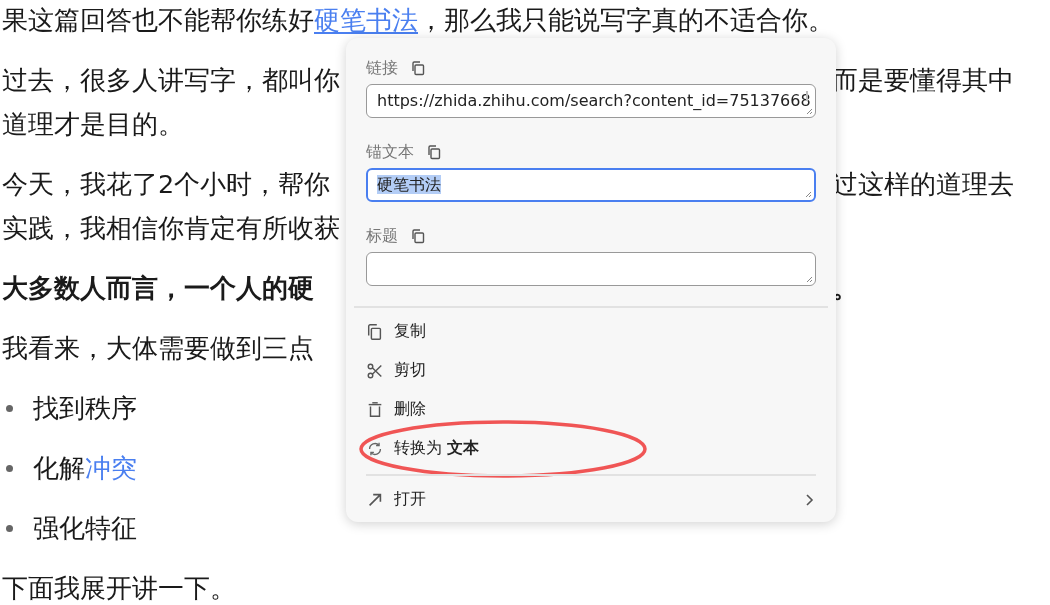 The height and width of the screenshot is (605, 1050). I want to click on paragraph-text: 大多数人而言，一个人的硬, so click(158, 288).